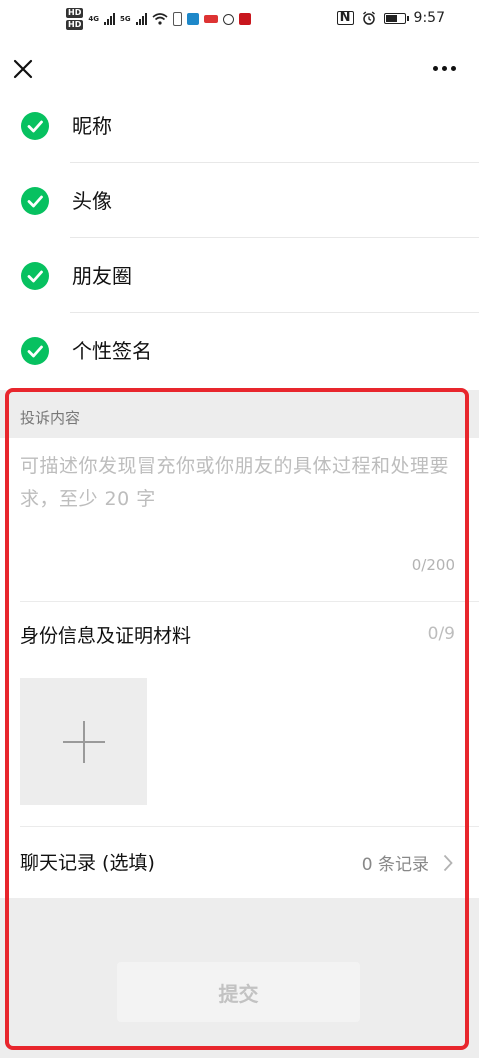 The width and height of the screenshot is (479, 1058). I want to click on section-header: 投诉内容, so click(239, 414).